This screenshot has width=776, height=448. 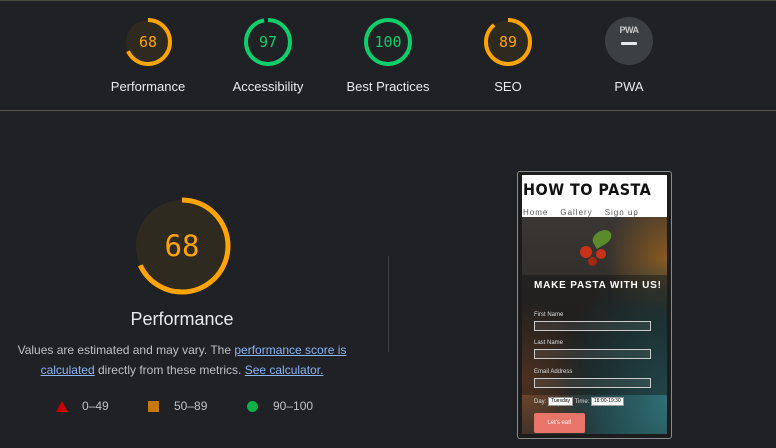 What do you see at coordinates (594, 335) in the screenshot?
I see `signup-form` at bounding box center [594, 335].